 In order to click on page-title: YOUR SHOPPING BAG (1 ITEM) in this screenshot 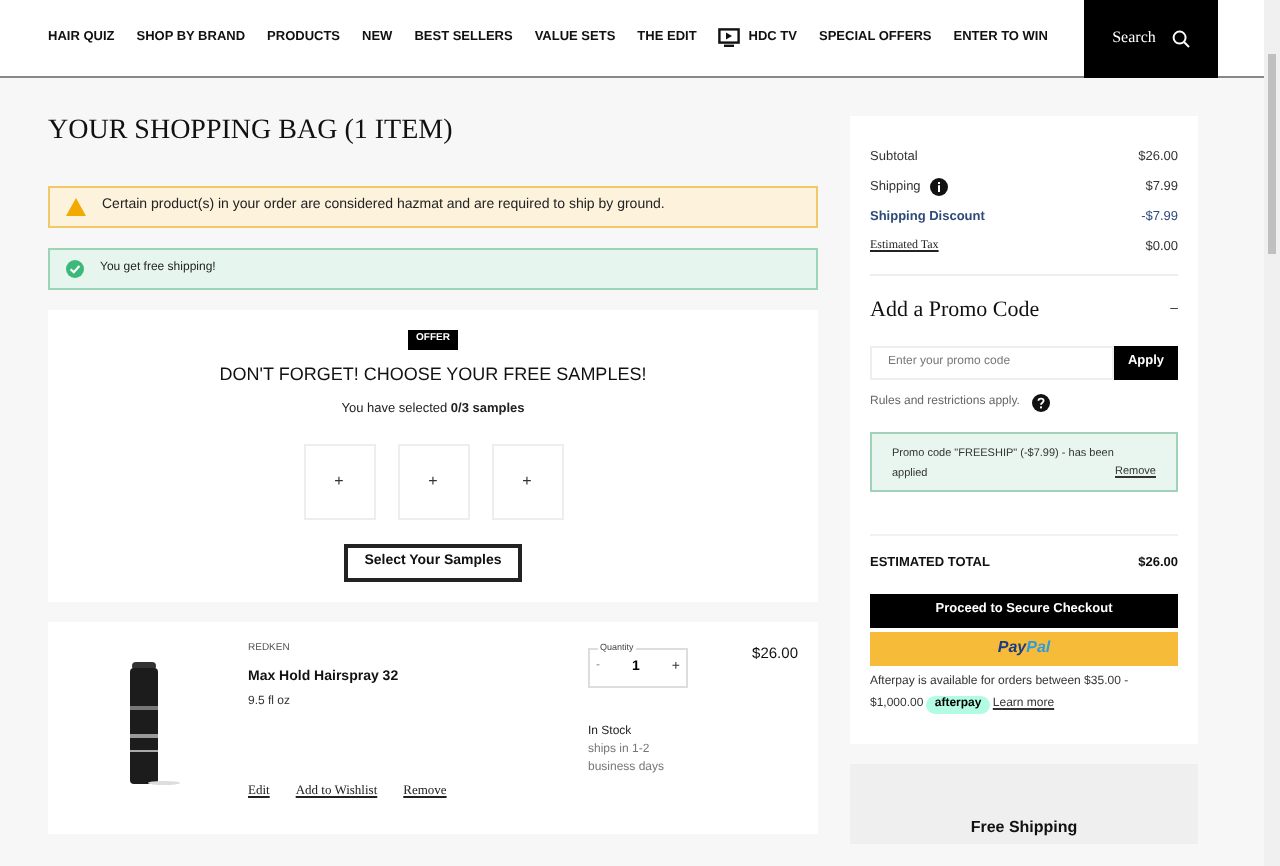, I will do `click(251, 132)`.